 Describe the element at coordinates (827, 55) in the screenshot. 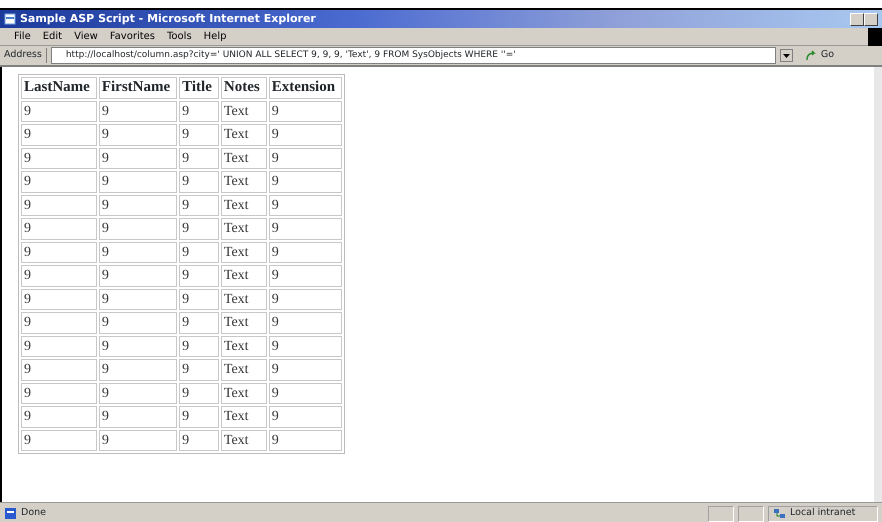

I see `go-button: Go` at that location.